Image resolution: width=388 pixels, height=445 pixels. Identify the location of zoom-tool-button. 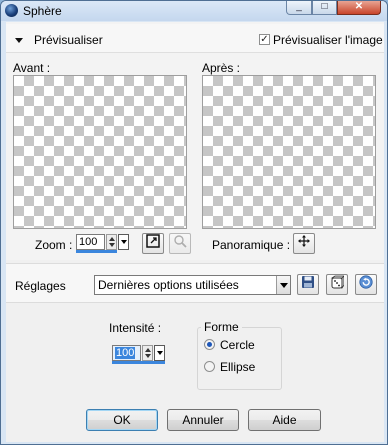
(180, 243).